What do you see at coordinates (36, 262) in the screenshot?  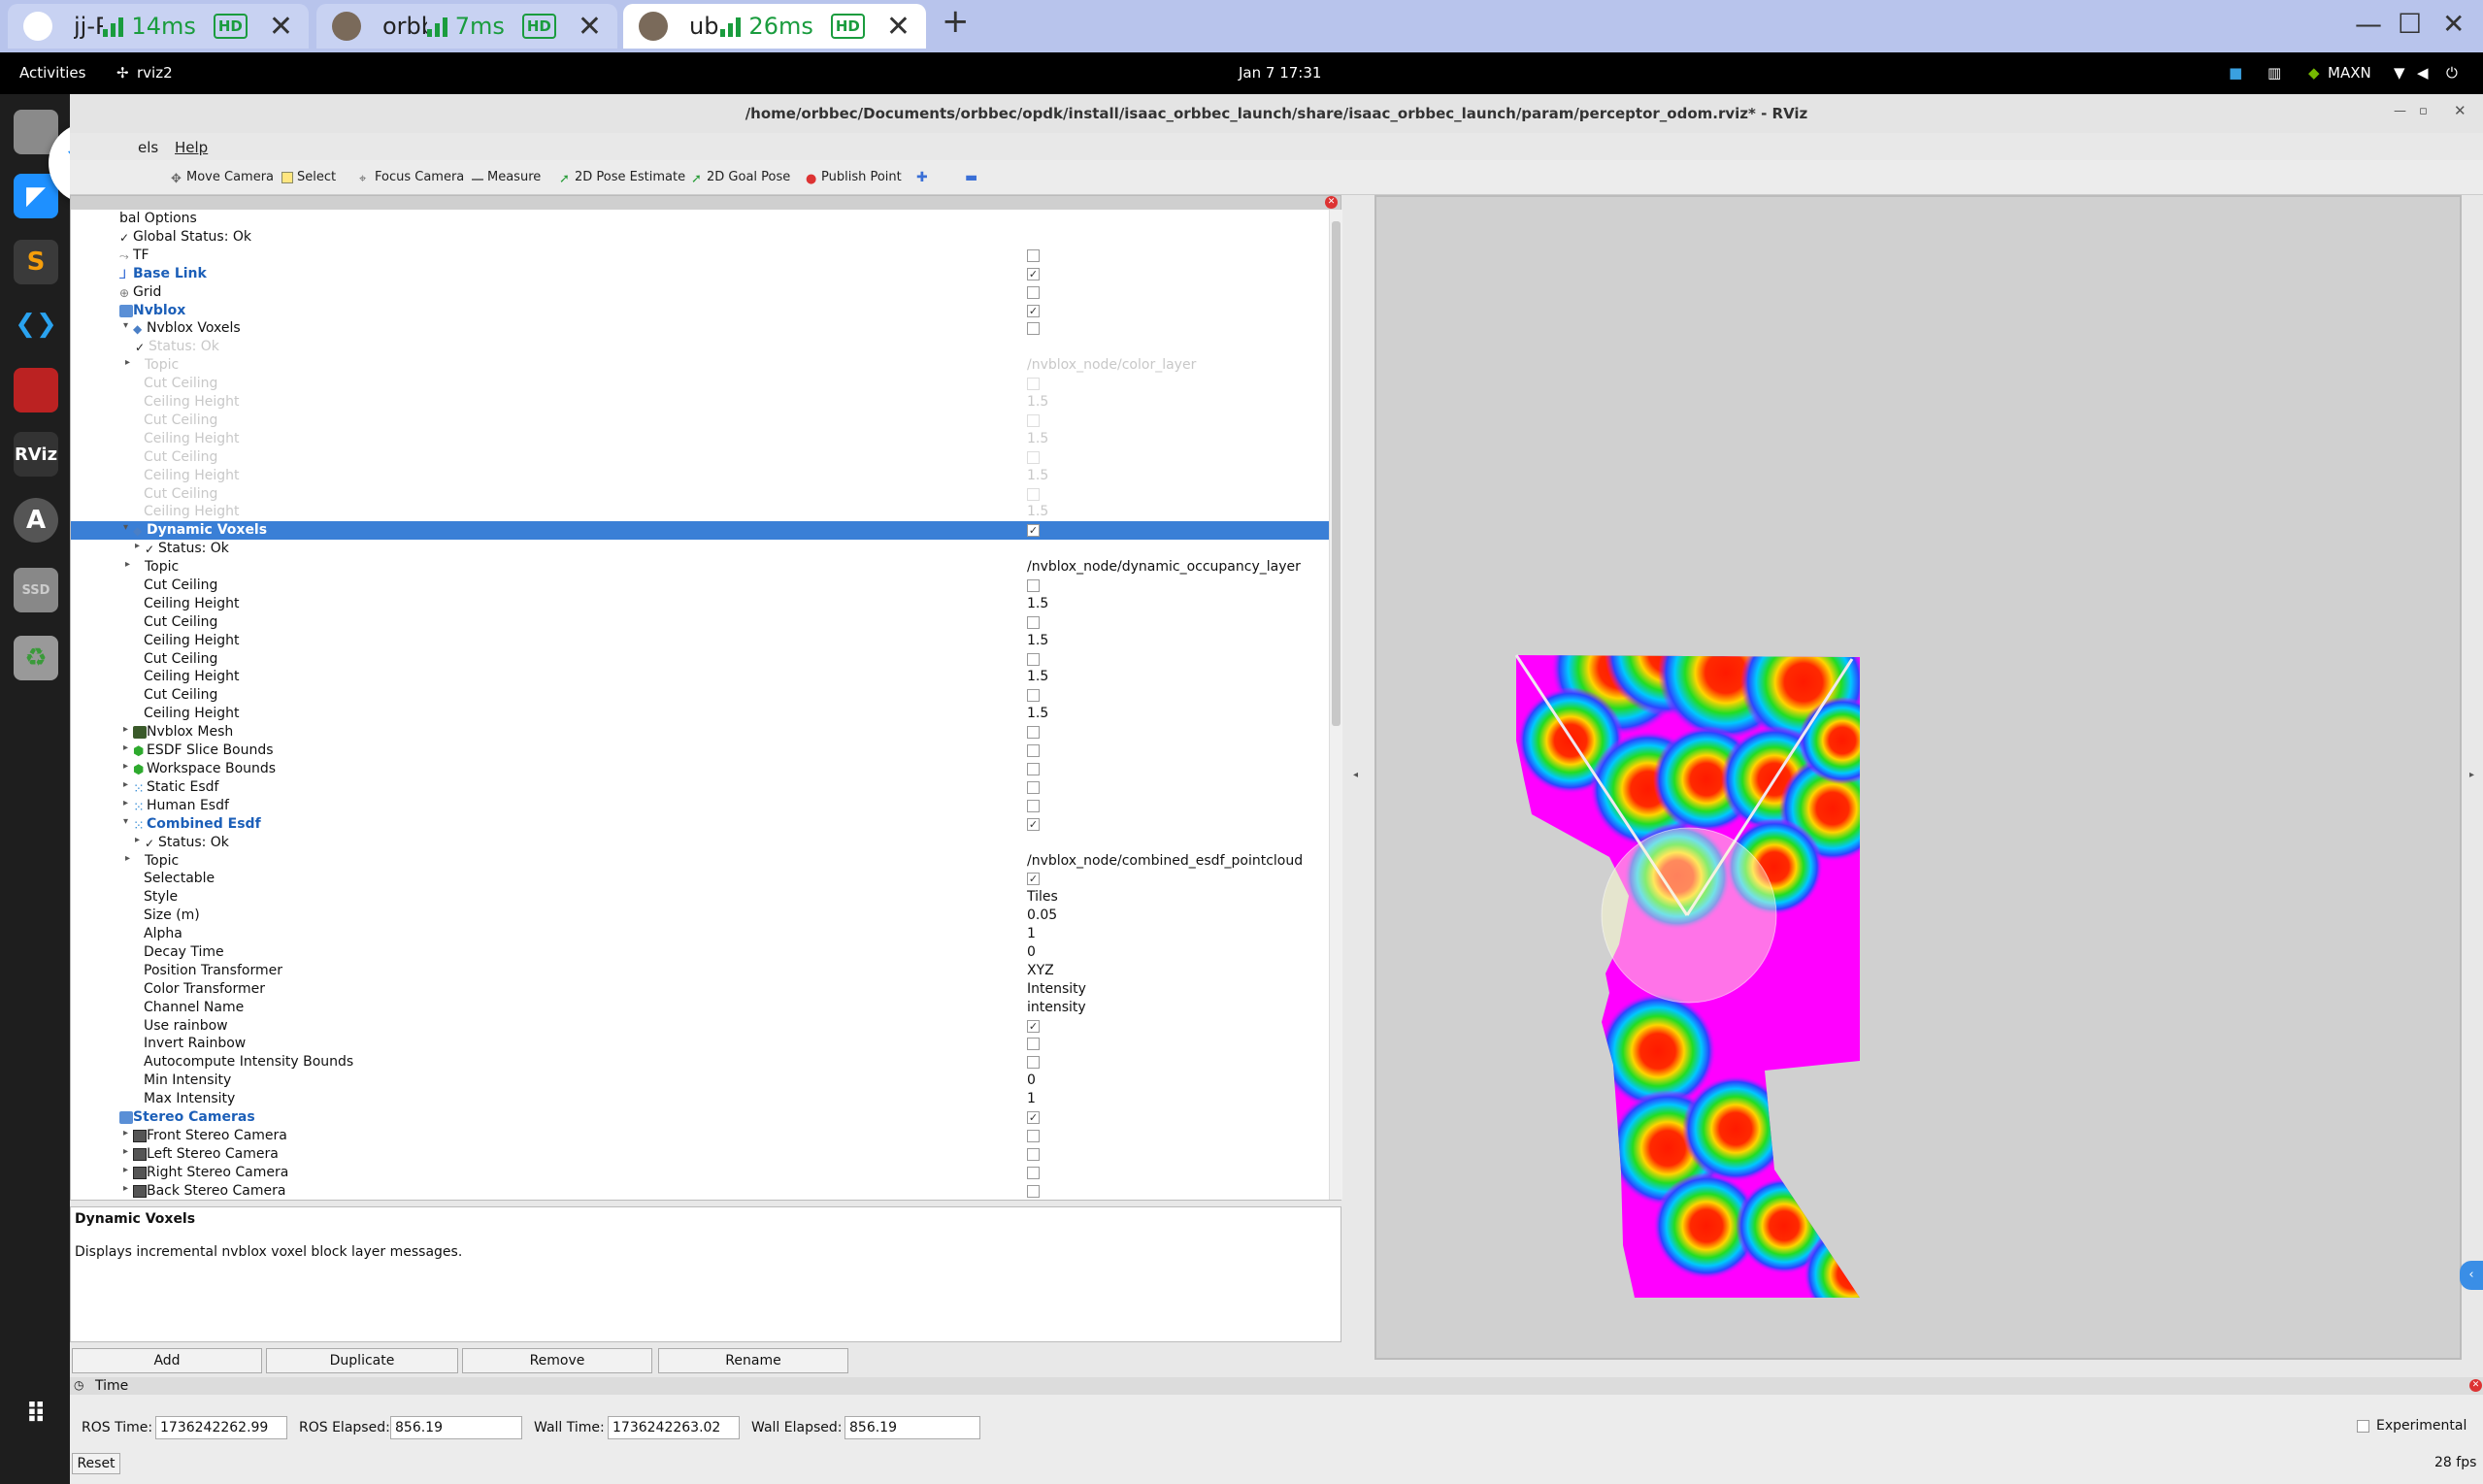 I see `sublime-icon: S` at bounding box center [36, 262].